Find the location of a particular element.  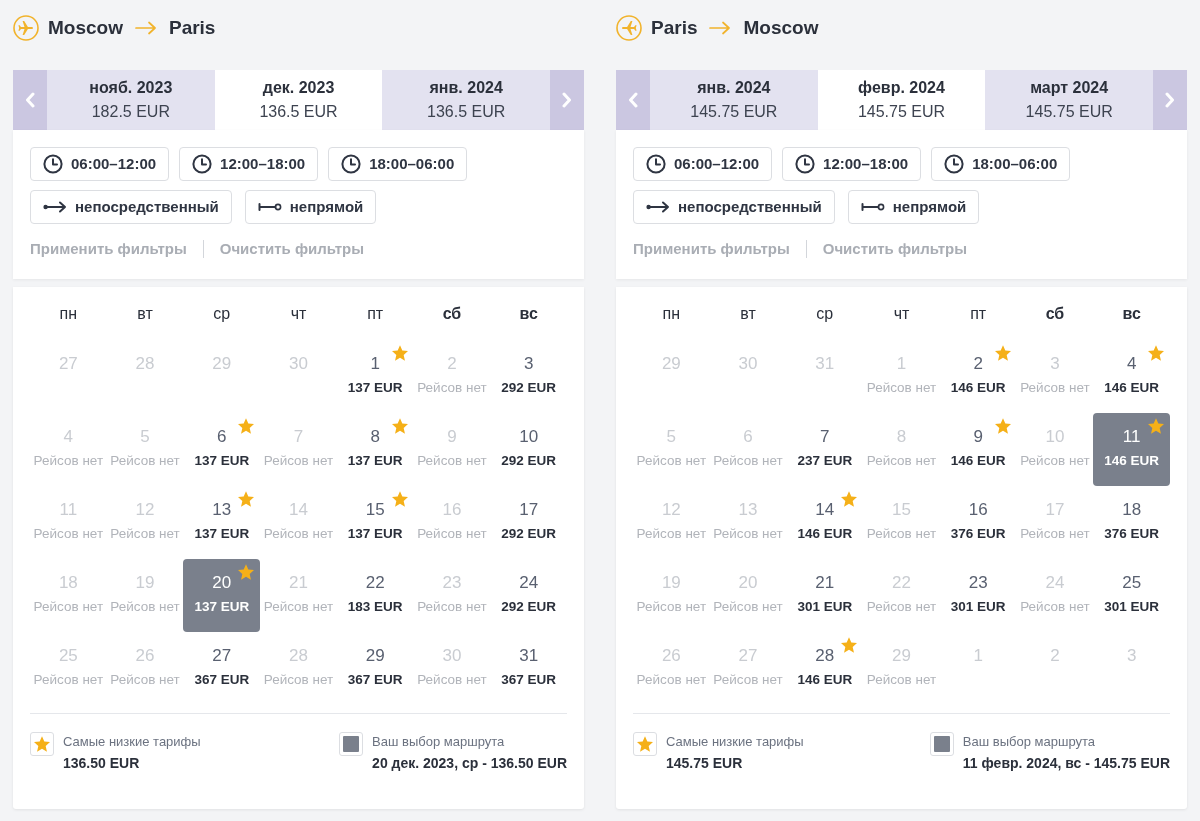

month-tab: янв. 2024 136.5 EUR is located at coordinates (466, 100).